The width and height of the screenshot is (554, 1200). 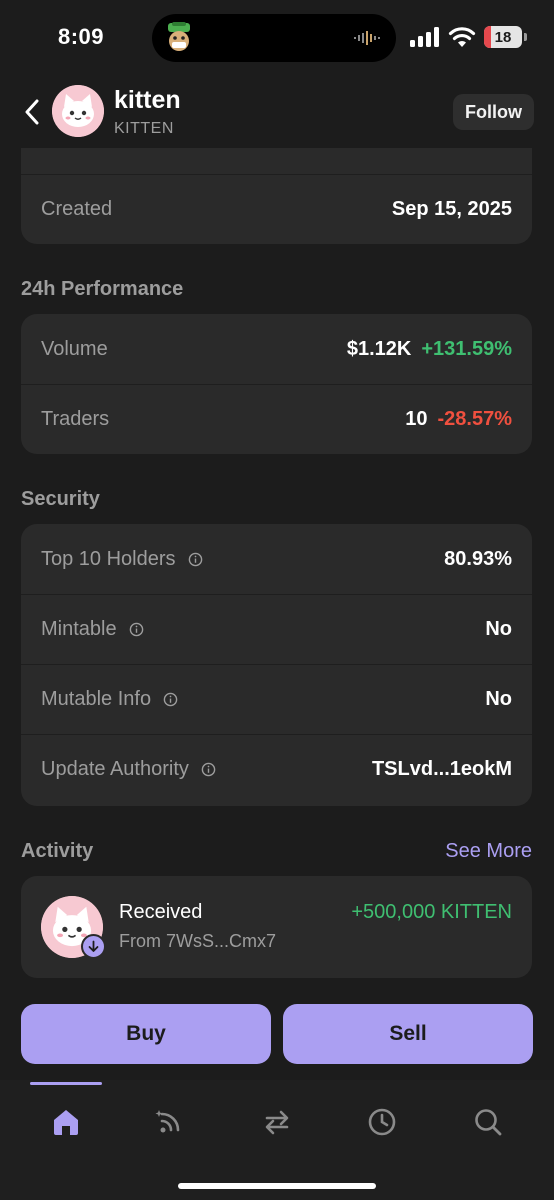 I want to click on performance-row-volume: Volume $1.12K +131.59%, so click(x=276, y=349).